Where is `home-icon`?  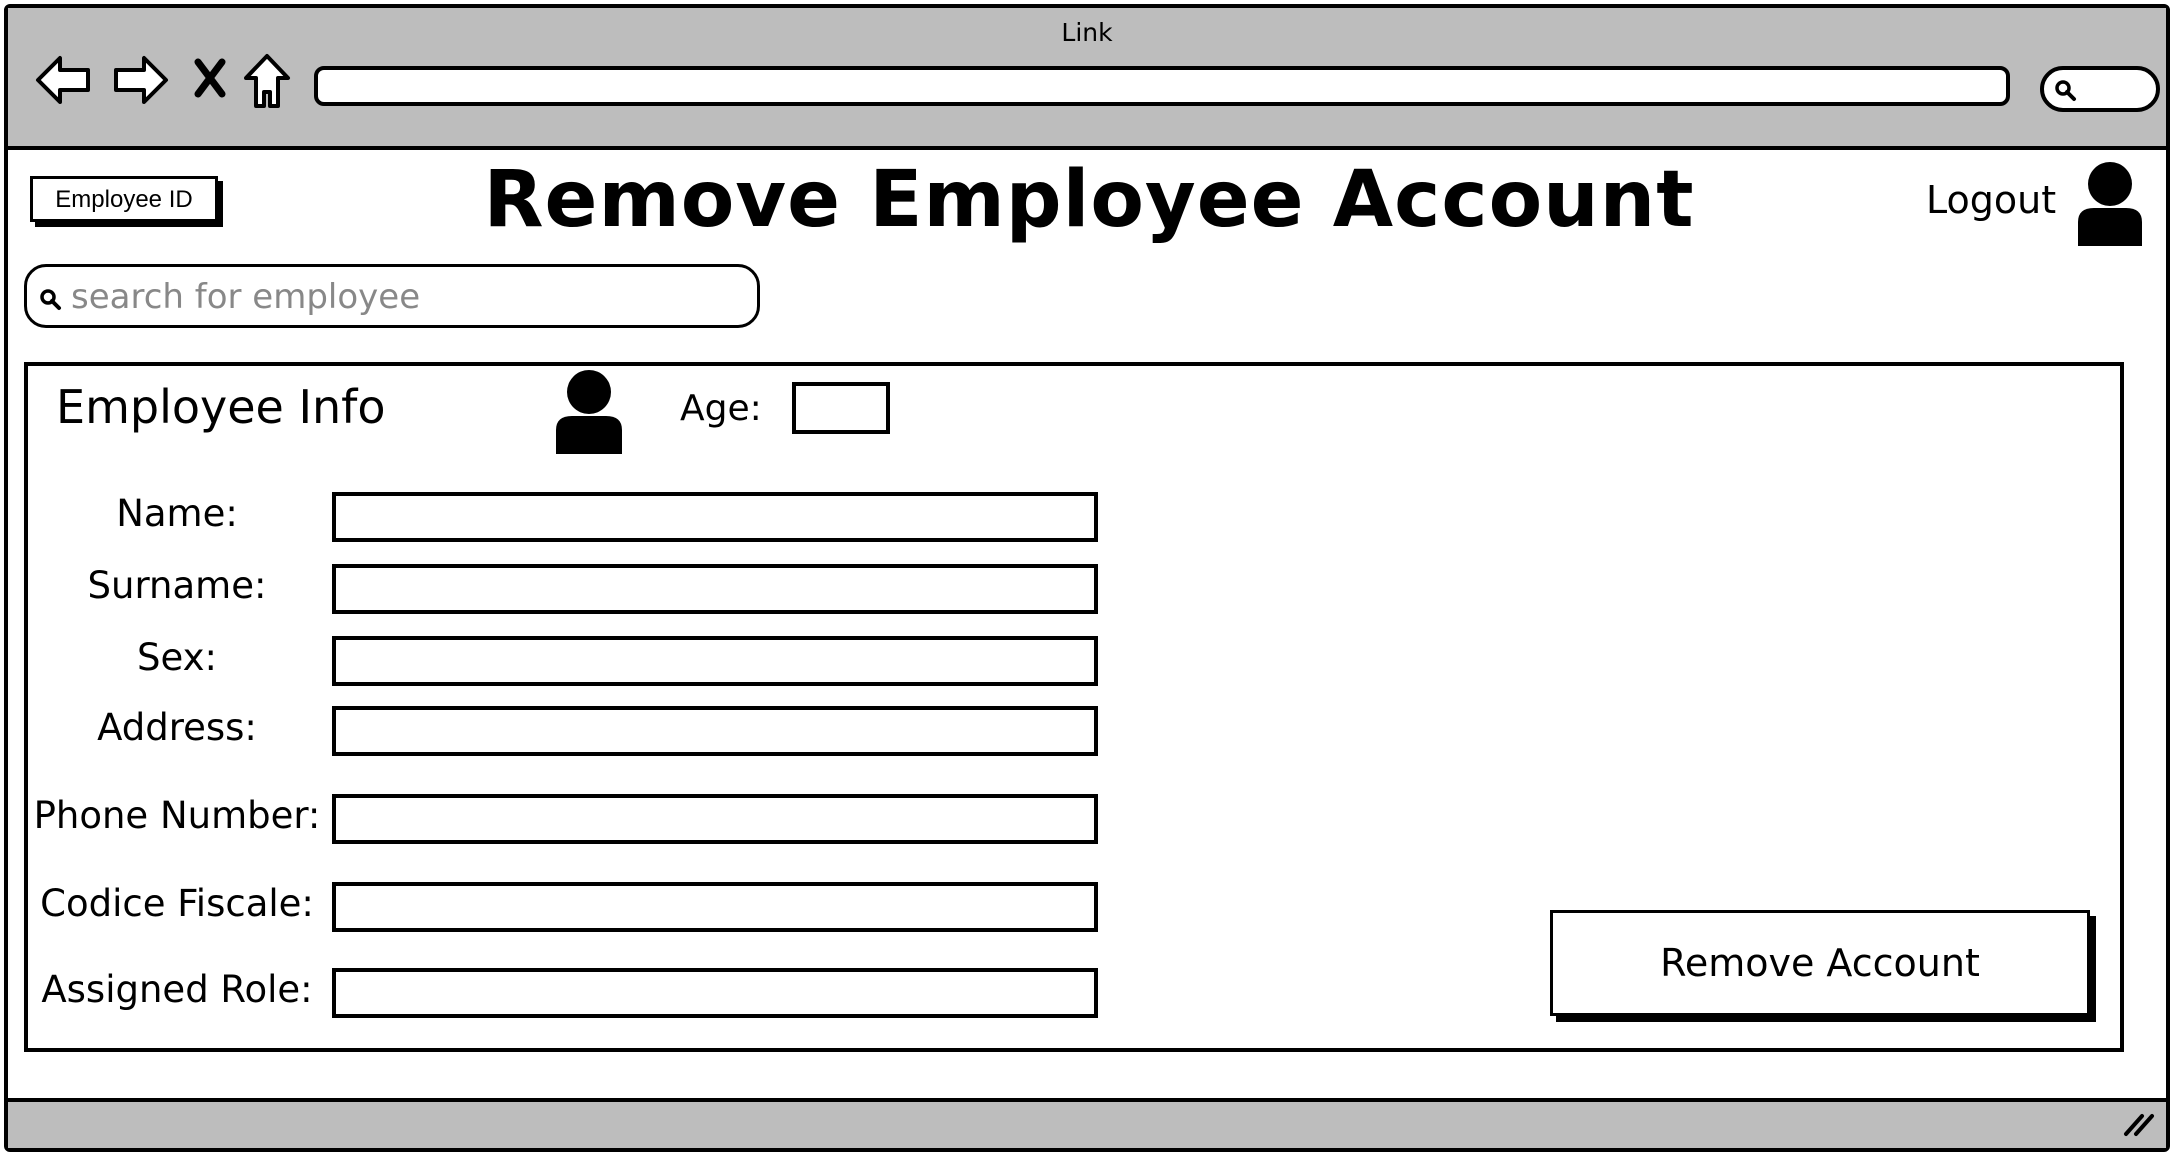
home-icon is located at coordinates (267, 82).